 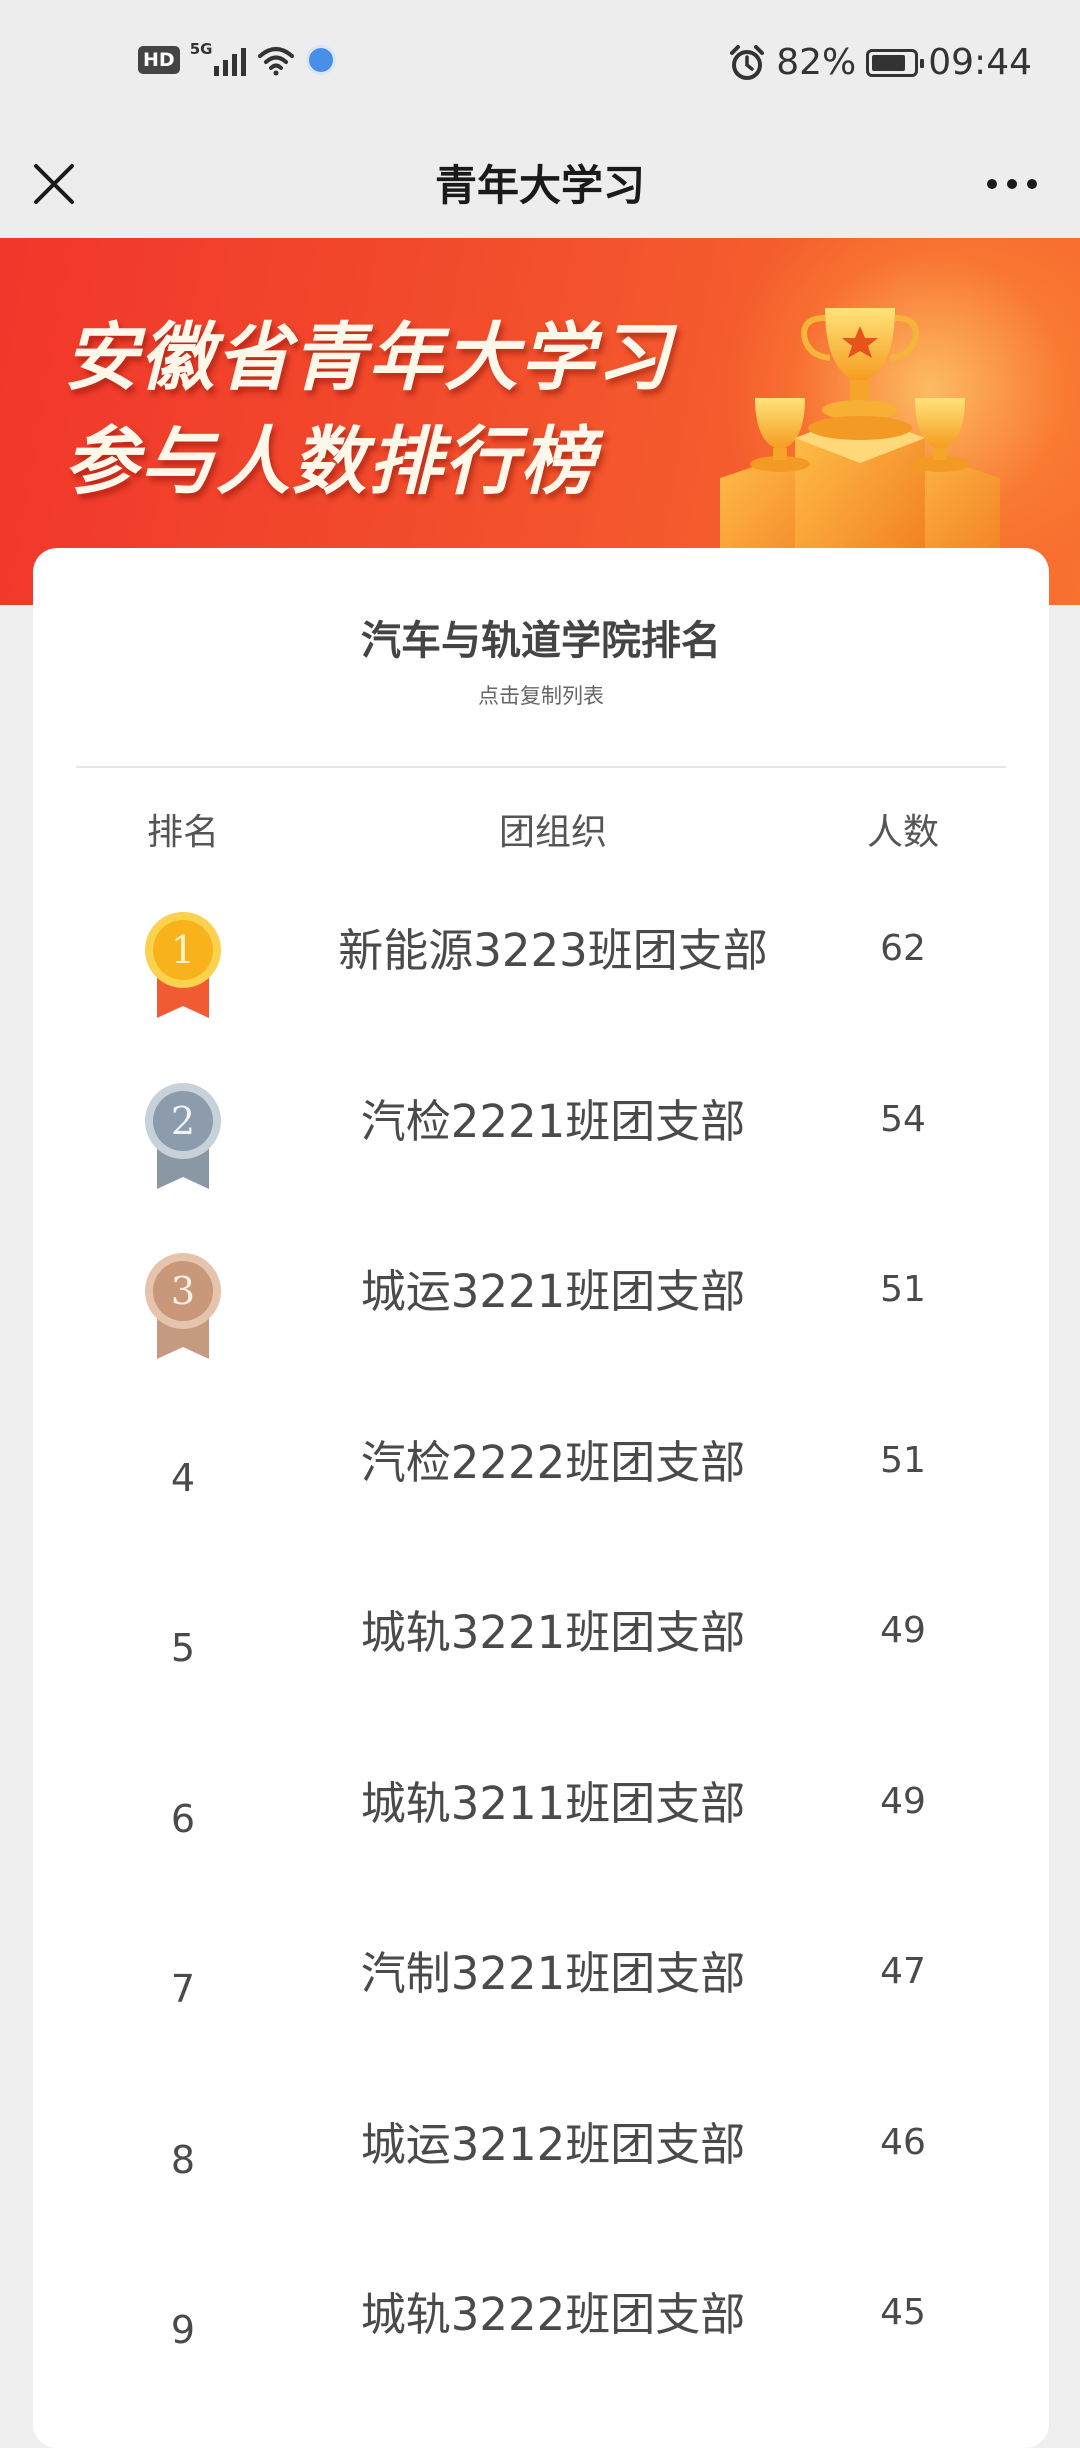 What do you see at coordinates (553, 1291) in the screenshot?
I see `org-name: 城运3221班团支部` at bounding box center [553, 1291].